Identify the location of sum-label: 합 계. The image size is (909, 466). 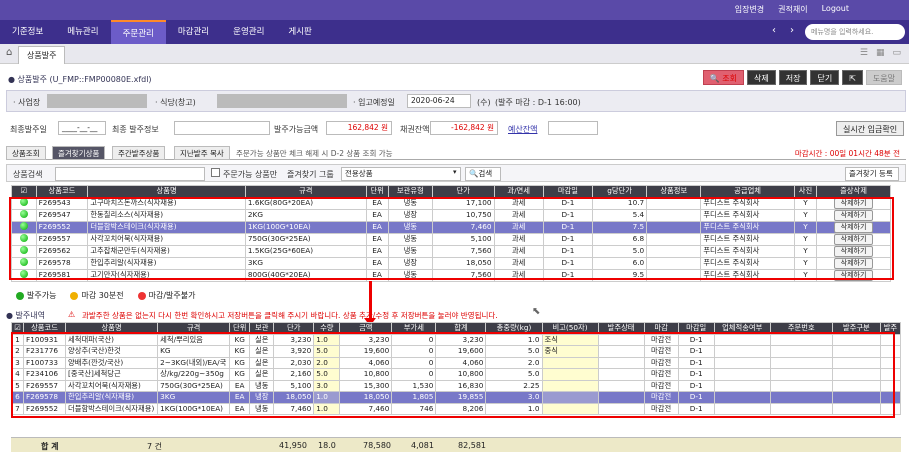
(50, 446).